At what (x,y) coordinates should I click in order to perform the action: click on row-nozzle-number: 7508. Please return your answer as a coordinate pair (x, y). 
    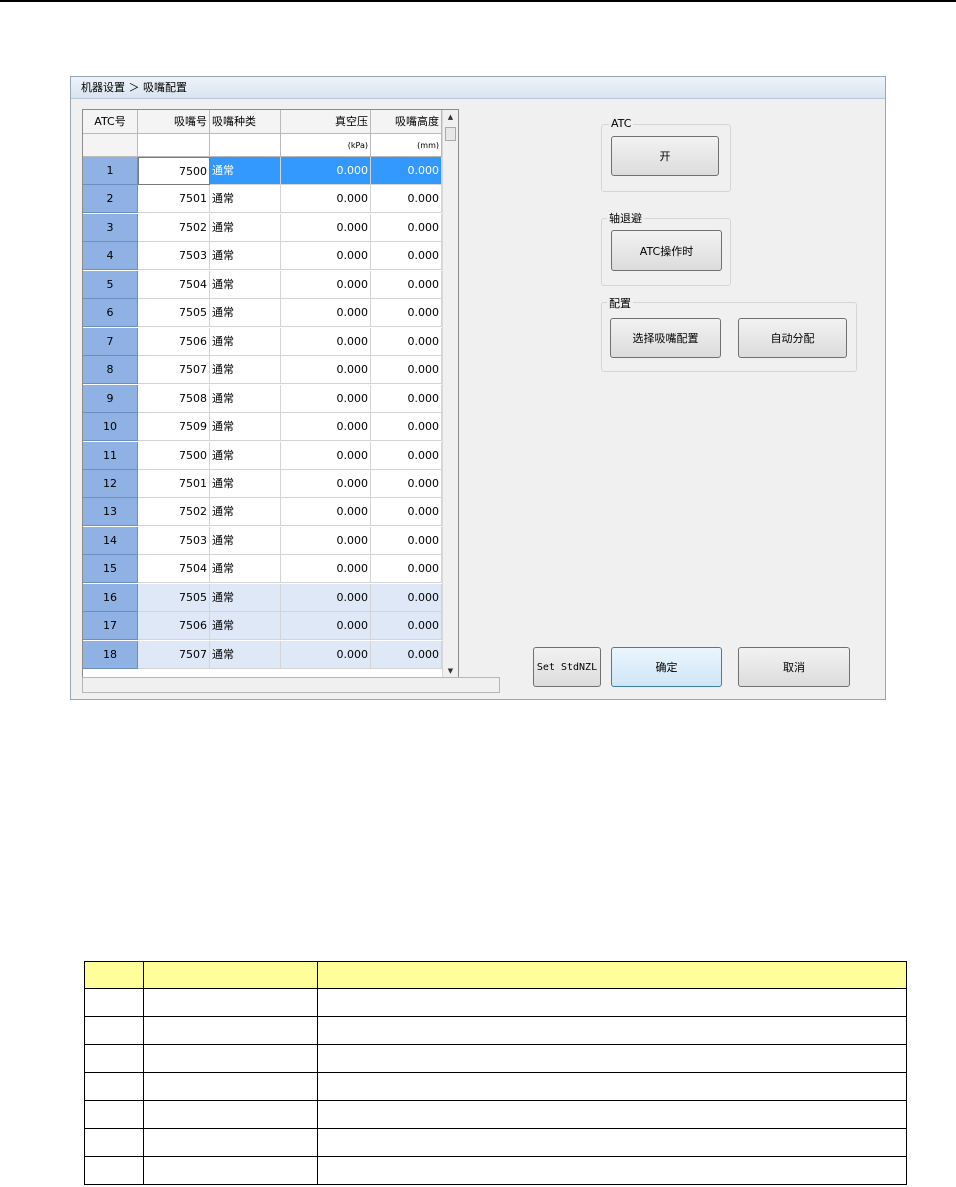
    Looking at the image, I should click on (174, 398).